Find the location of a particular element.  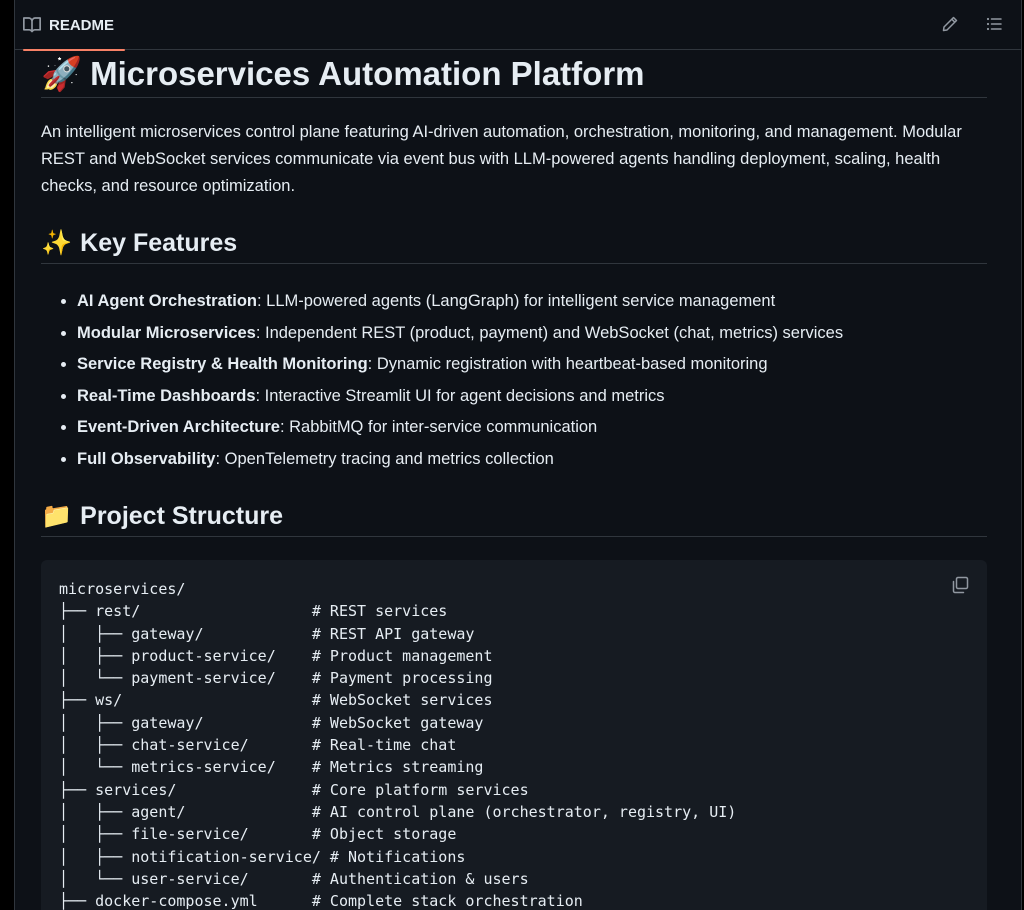

feature-name: Full Observability is located at coordinates (146, 458).